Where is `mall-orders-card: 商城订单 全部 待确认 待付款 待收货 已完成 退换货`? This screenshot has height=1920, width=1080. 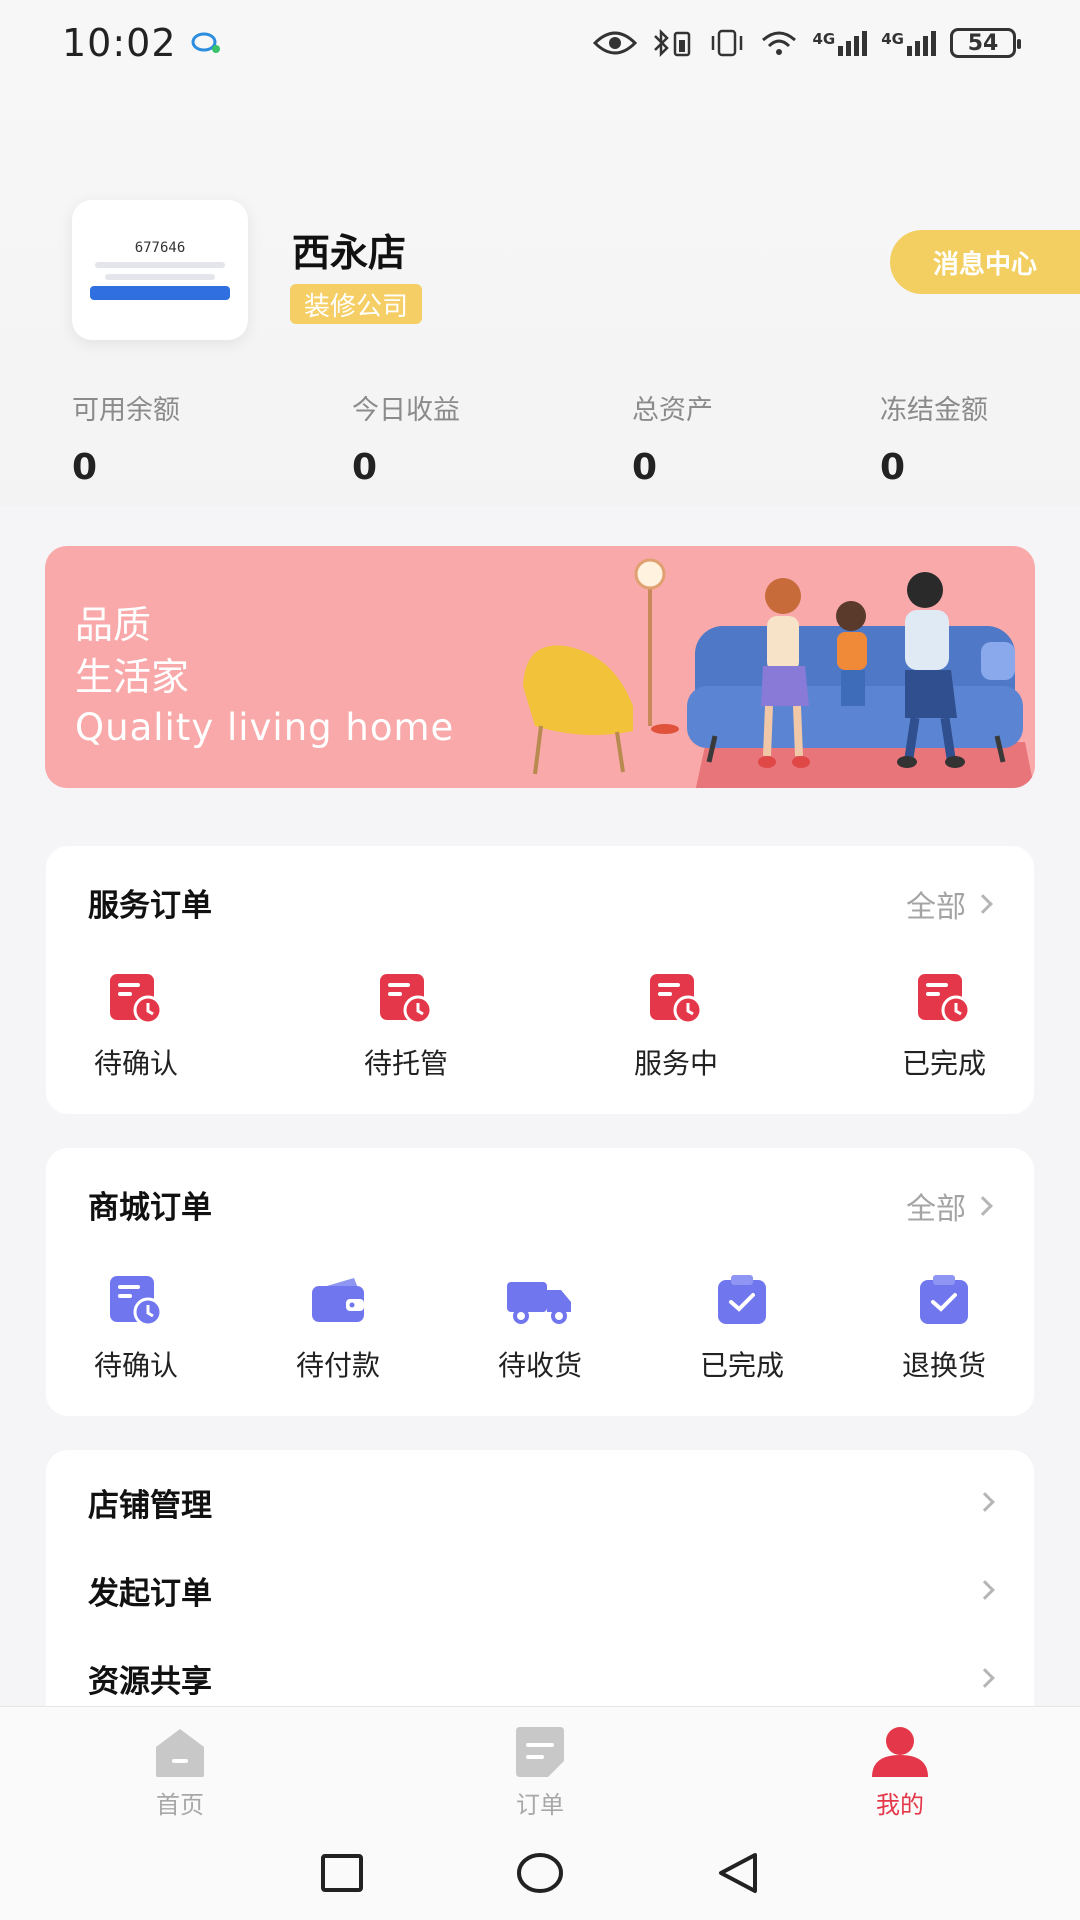 mall-orders-card: 商城订单 全部 待确认 待付款 待收货 已完成 退换货 is located at coordinates (540, 1282).